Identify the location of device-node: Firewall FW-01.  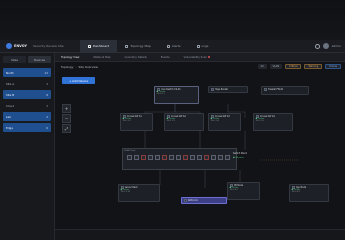
(285, 90).